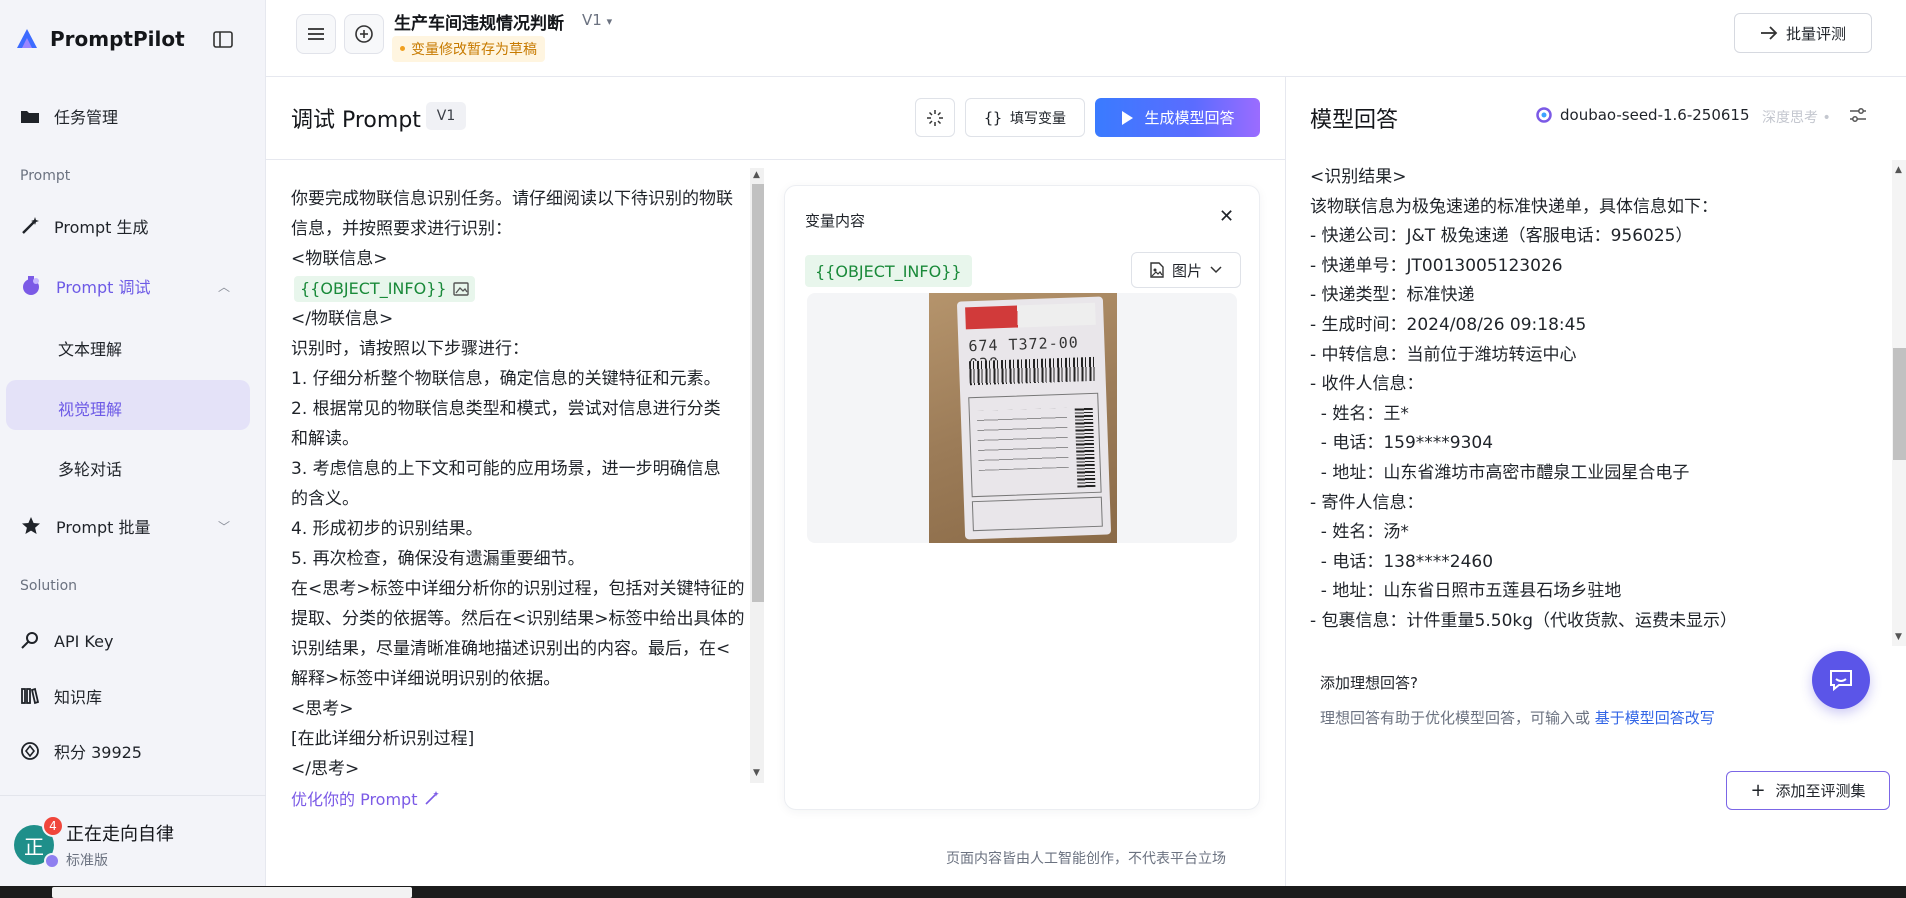  I want to click on label-header, so click(1030, 316).